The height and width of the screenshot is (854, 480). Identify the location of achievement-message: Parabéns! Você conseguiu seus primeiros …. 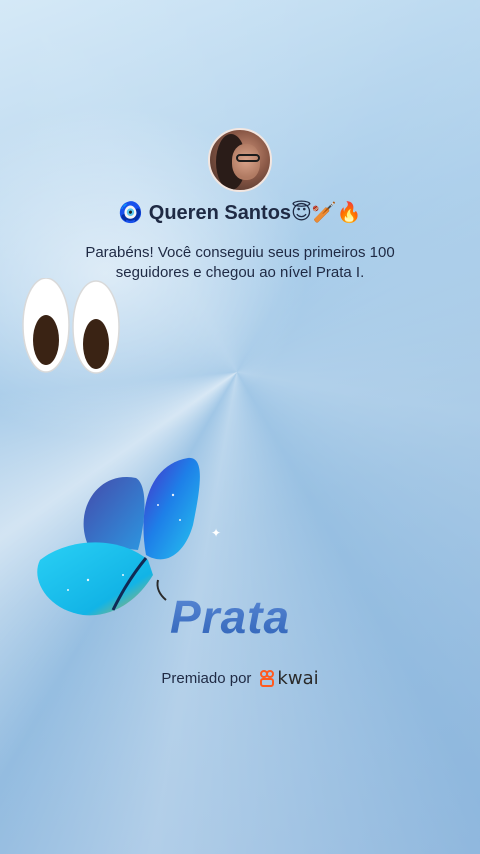
(240, 262).